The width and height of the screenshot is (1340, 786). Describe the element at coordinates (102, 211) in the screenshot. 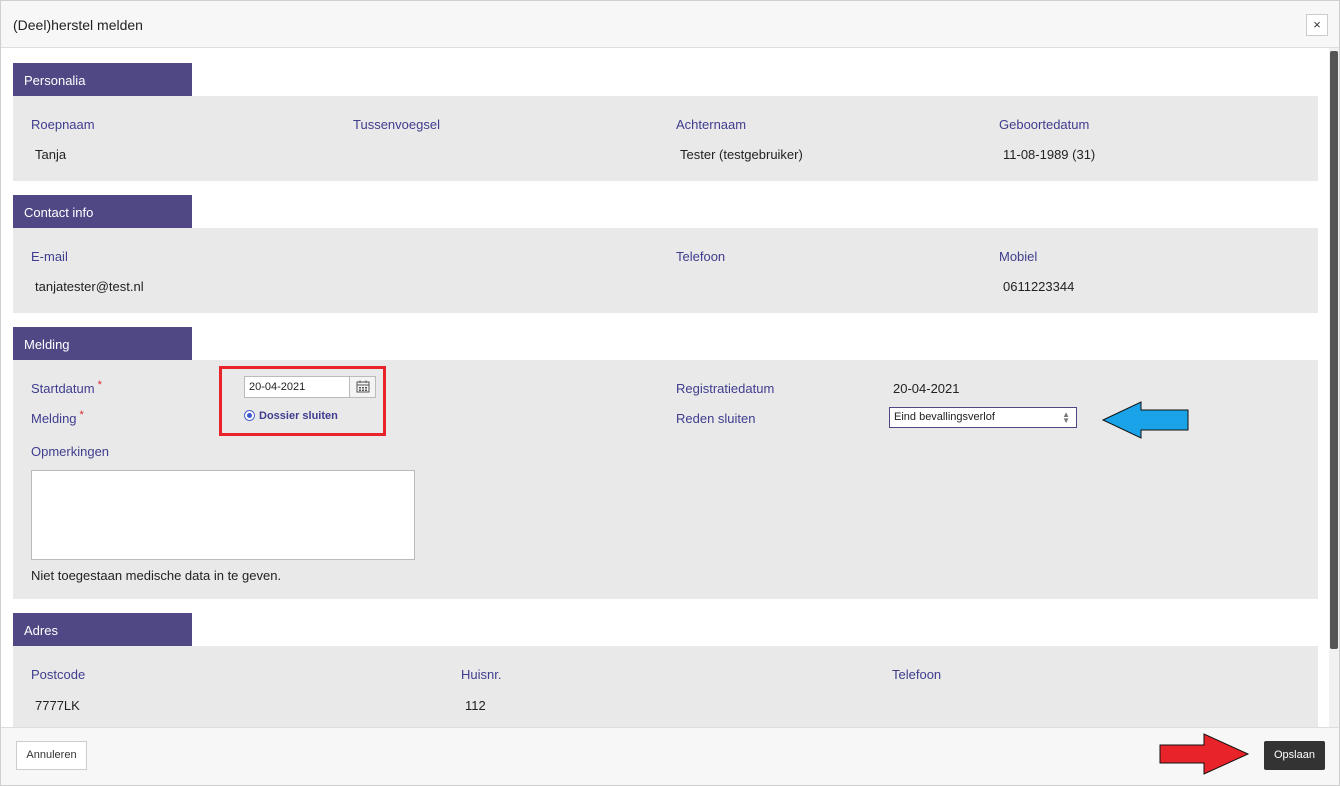

I see `section-header-contact: Contact info` at that location.